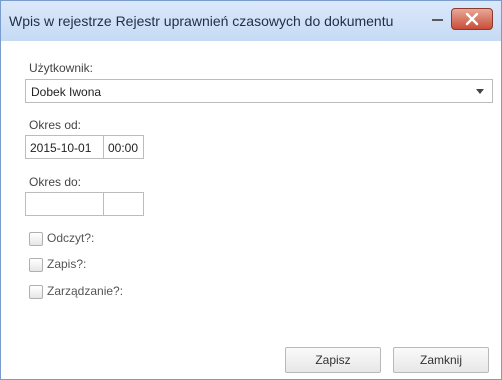  I want to click on to-time-input, so click(123, 204).